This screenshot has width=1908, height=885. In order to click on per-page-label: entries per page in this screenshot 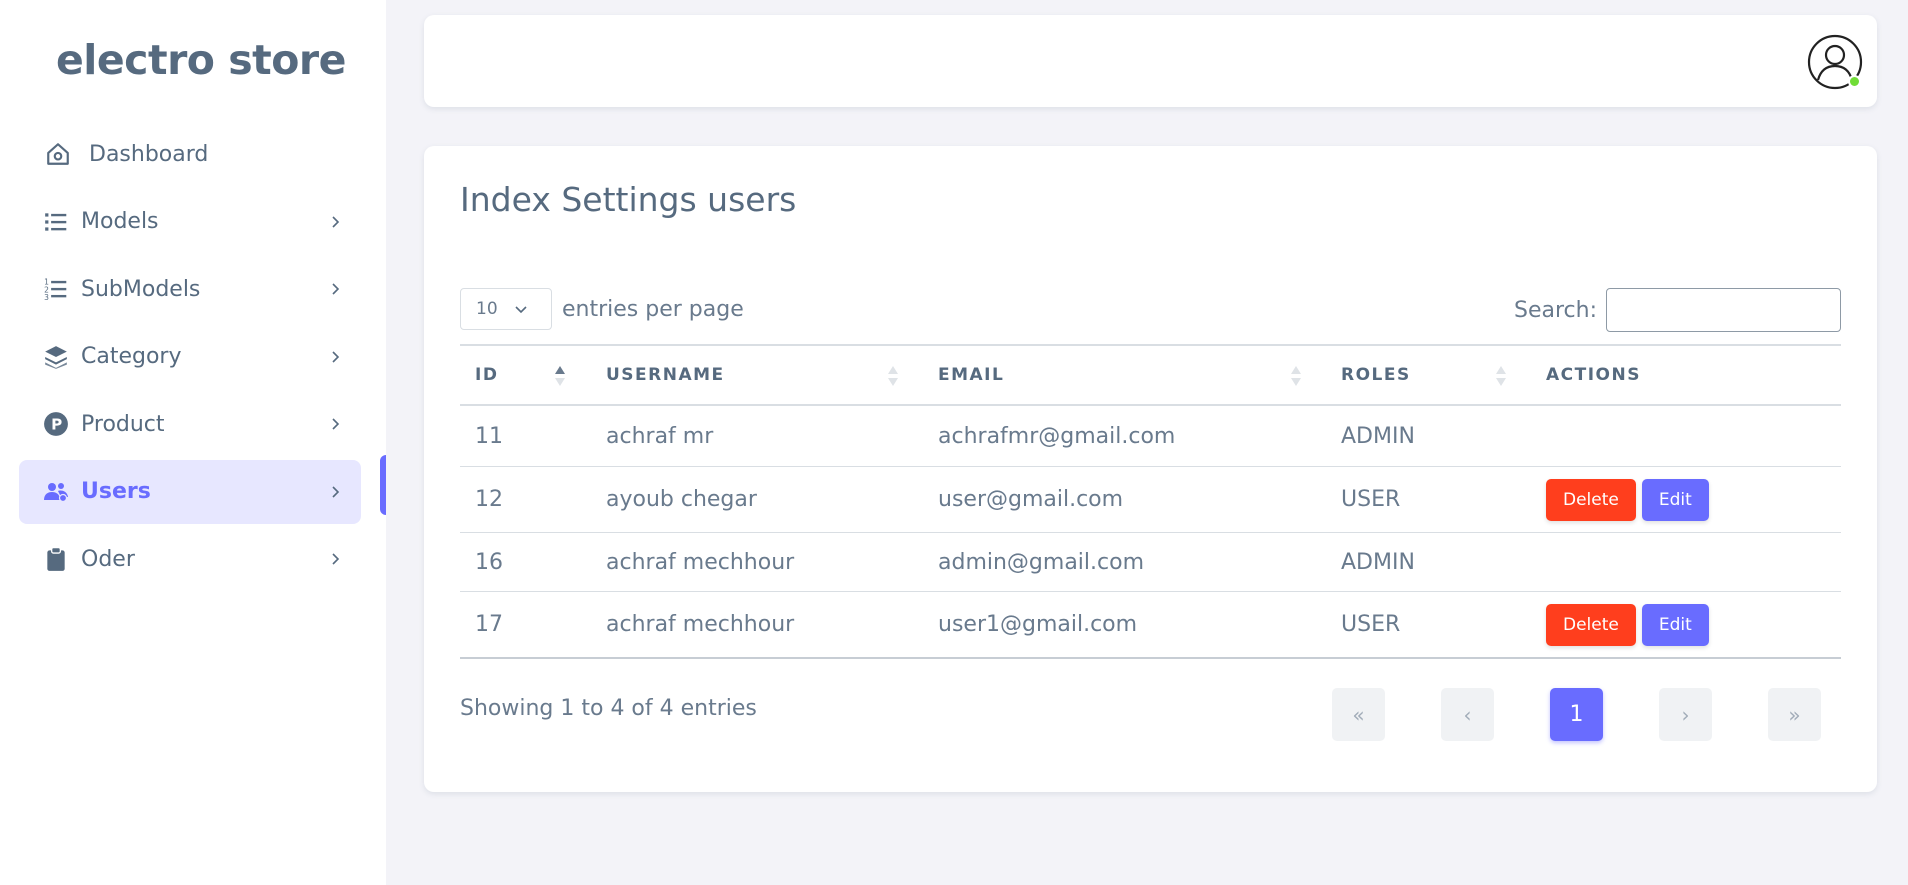, I will do `click(653, 309)`.